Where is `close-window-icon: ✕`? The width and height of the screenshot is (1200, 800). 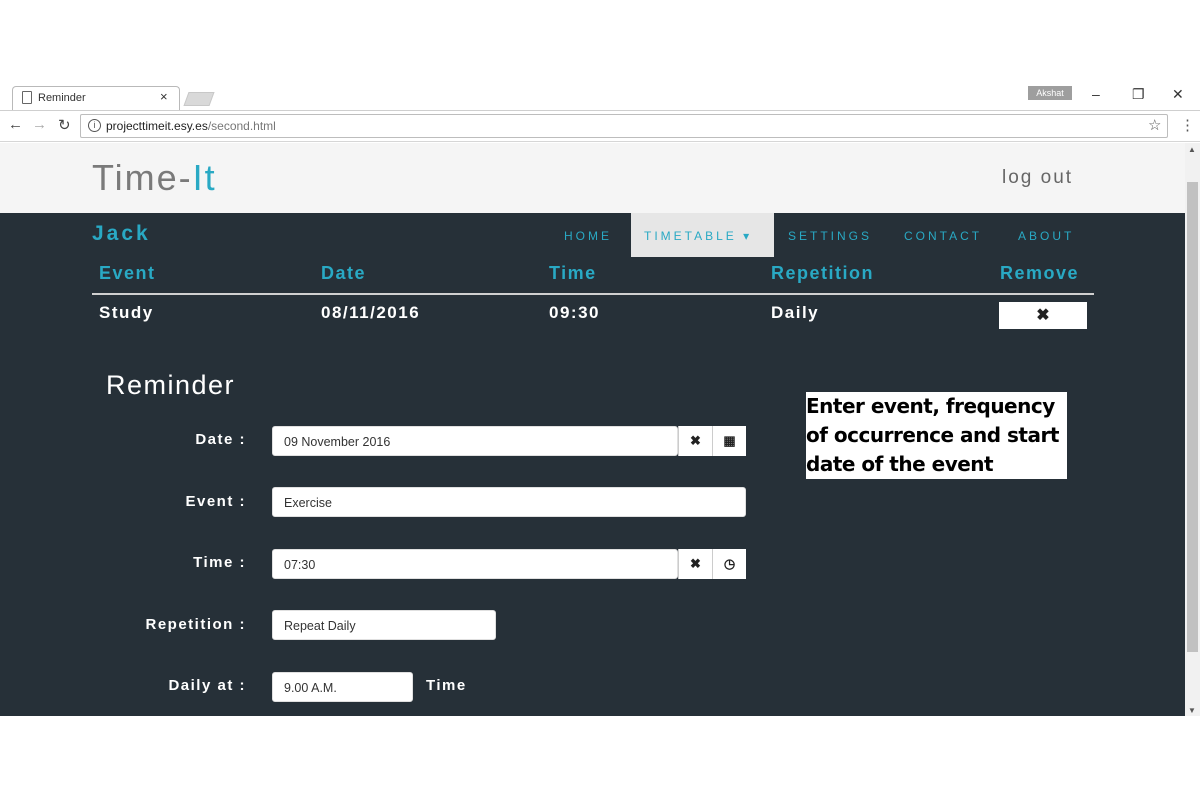 close-window-icon: ✕ is located at coordinates (1178, 94).